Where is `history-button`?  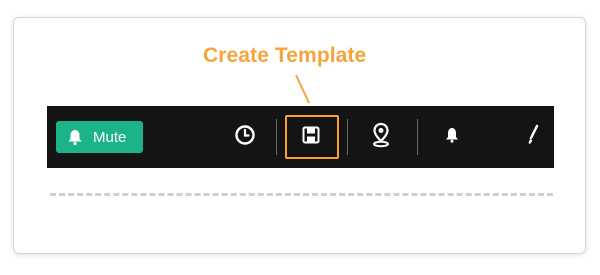 history-button is located at coordinates (245, 137).